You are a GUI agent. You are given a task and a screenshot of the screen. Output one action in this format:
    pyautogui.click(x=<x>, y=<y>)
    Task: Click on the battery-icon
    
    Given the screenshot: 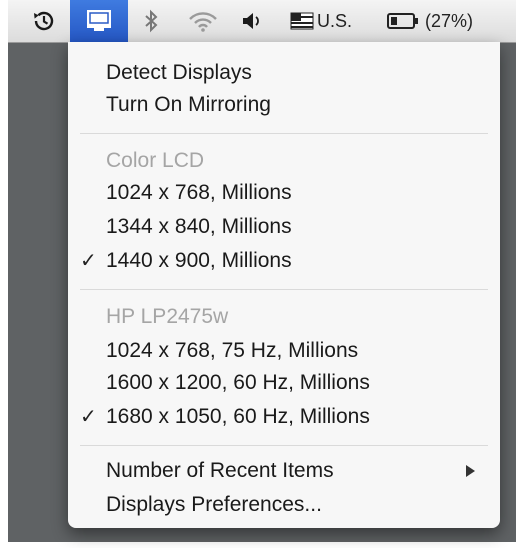 What is the action you would take?
    pyautogui.click(x=403, y=21)
    